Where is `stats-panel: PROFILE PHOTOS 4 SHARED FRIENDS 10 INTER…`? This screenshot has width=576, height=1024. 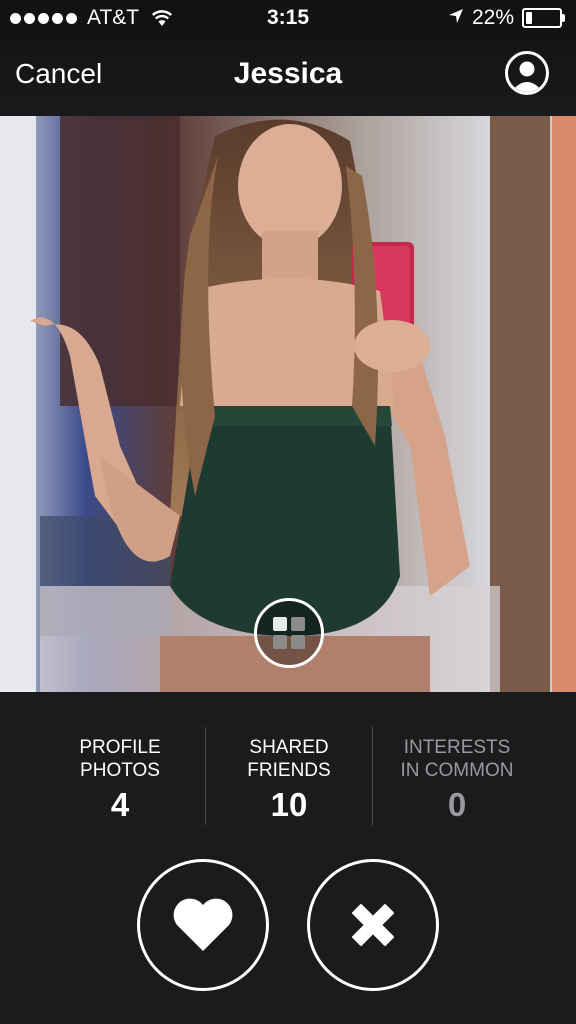 stats-panel: PROFILE PHOTOS 4 SHARED FRIENDS 10 INTER… is located at coordinates (288, 767).